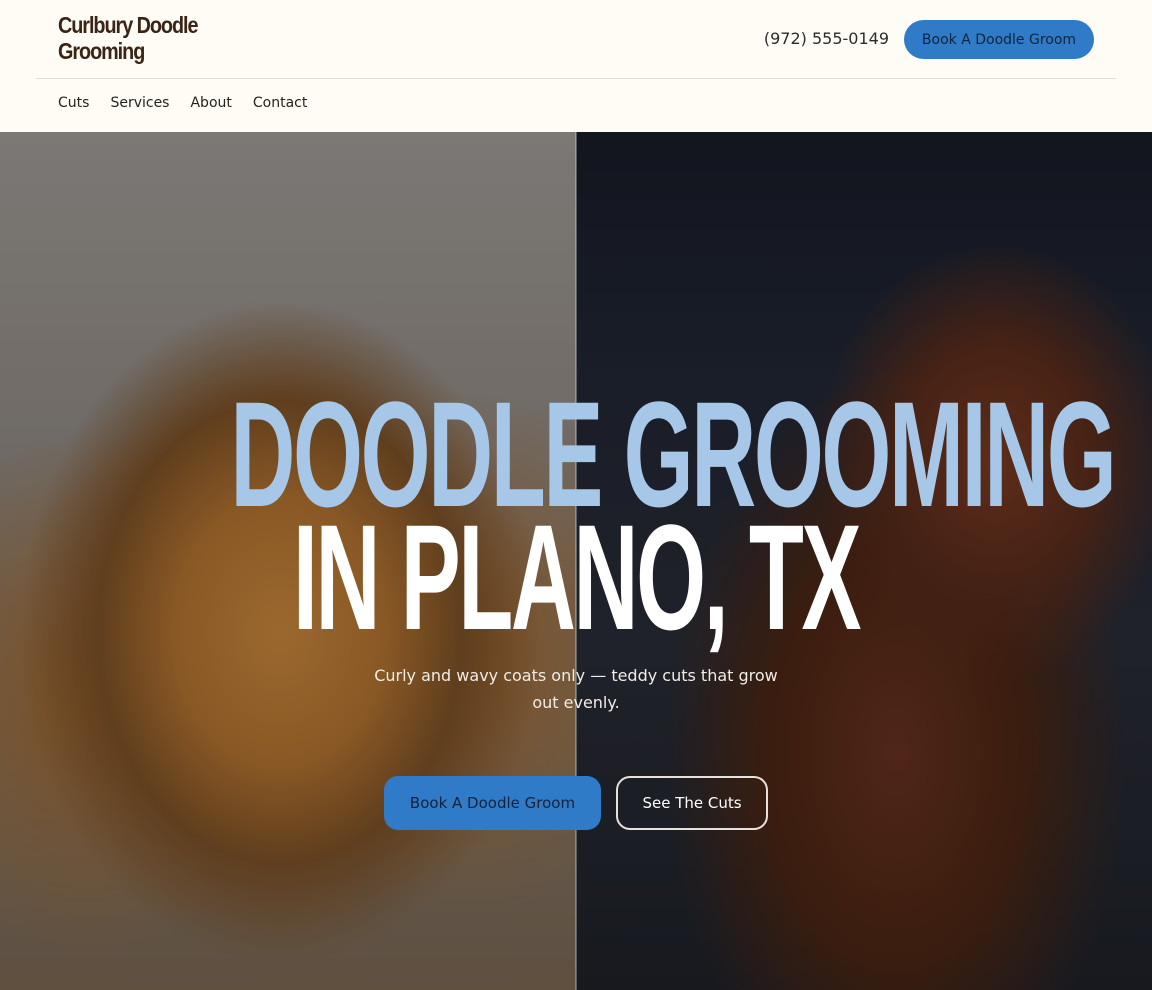 This screenshot has height=990, width=1152. I want to click on see-cuts-button: See The Cuts, so click(692, 803).